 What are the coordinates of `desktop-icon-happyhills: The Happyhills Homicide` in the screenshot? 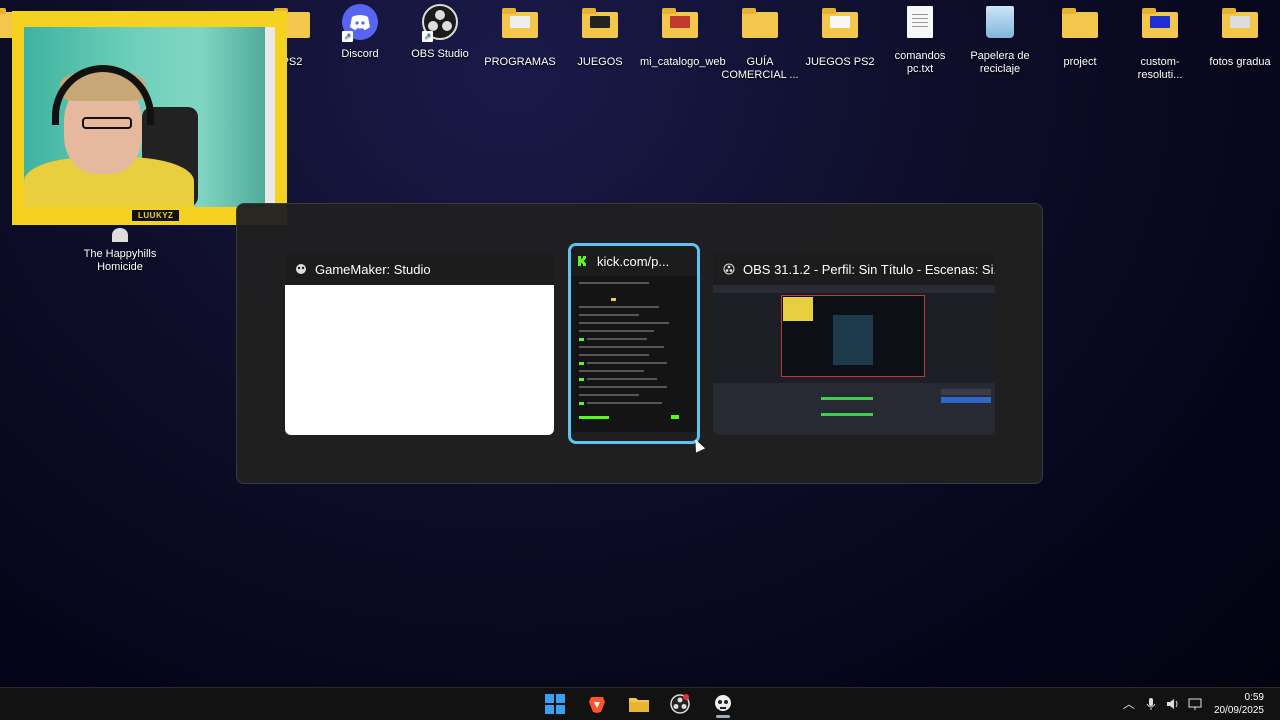 It's located at (120, 251).